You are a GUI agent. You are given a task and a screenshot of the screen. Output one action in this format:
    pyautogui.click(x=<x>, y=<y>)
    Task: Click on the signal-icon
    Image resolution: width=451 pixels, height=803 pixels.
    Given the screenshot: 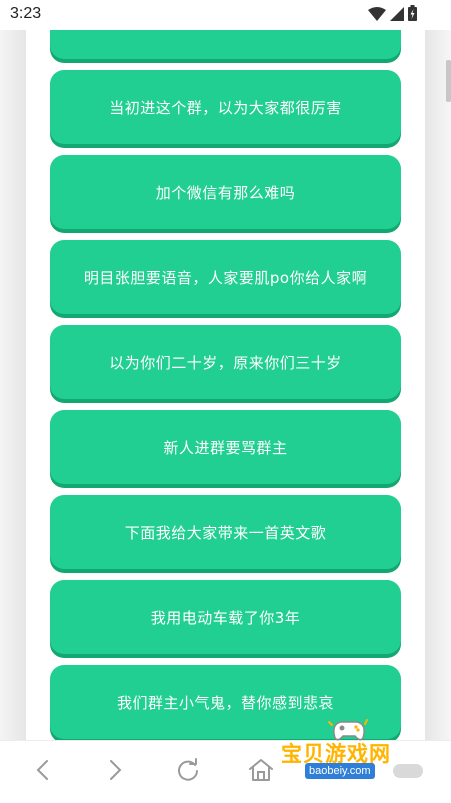 What is the action you would take?
    pyautogui.click(x=397, y=15)
    